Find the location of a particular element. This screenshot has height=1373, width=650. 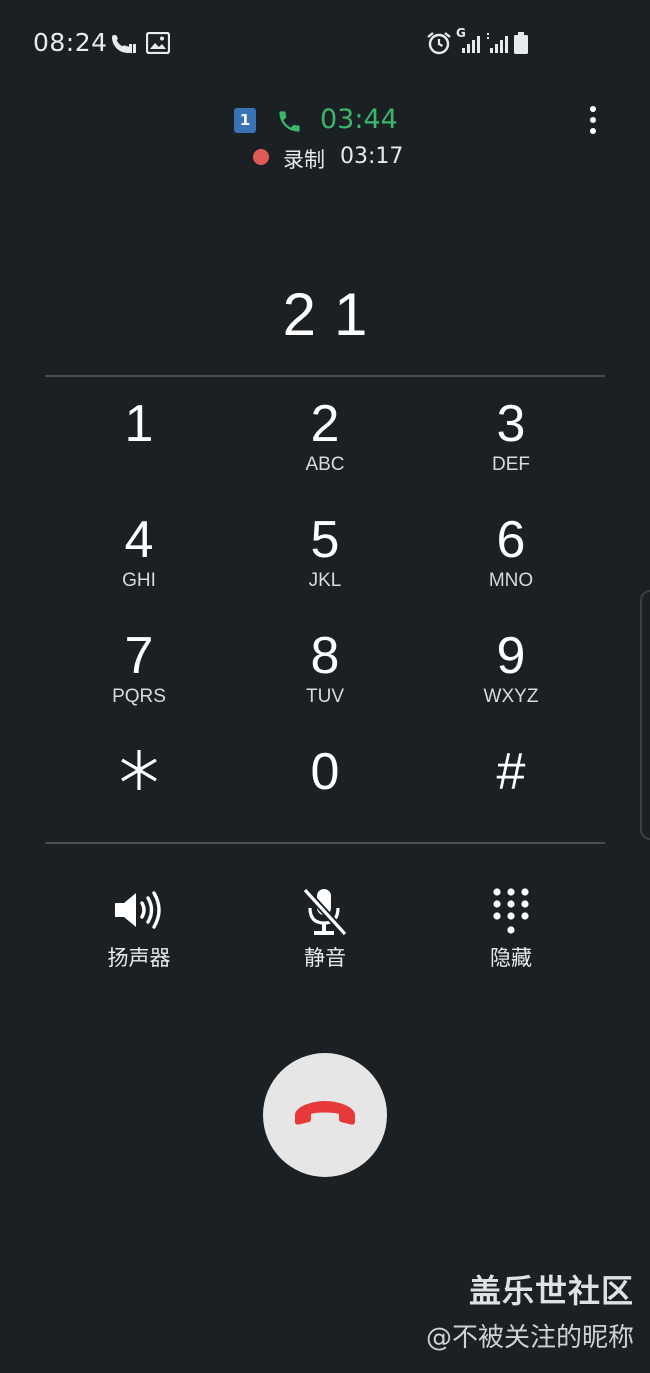

end-call-button is located at coordinates (325, 1115).